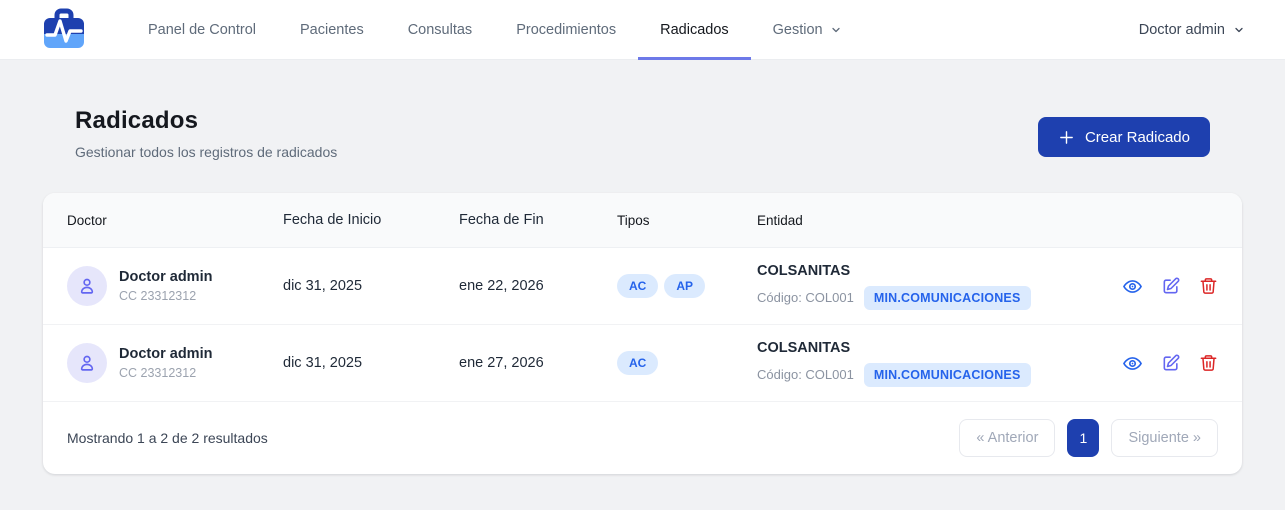 The width and height of the screenshot is (1285, 510). I want to click on column-header-doctor: Doctor, so click(87, 220).